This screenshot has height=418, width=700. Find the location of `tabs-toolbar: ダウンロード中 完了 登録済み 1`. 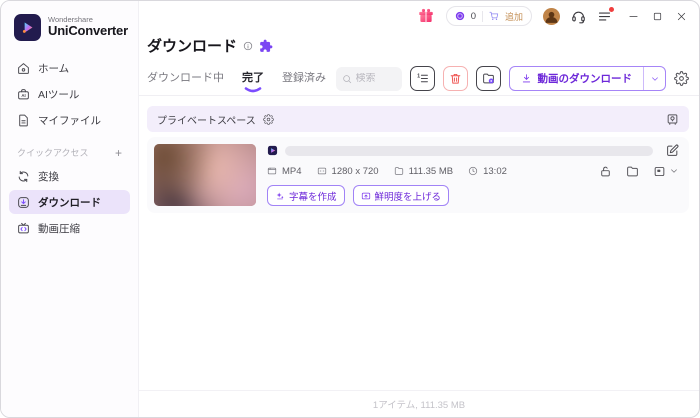

tabs-toolbar: ダウンロード中 完了 登録済み 1 is located at coordinates (419, 79).